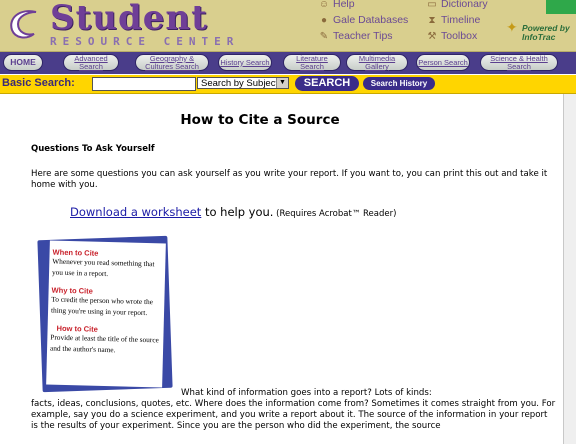 Image resolution: width=576 pixels, height=444 pixels. What do you see at coordinates (546, 32) in the screenshot?
I see `powered-by-text: Powered by InfoTrac` at bounding box center [546, 32].